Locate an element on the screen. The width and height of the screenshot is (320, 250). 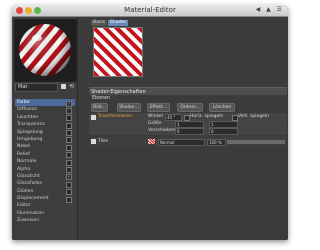
ebenen-label: Ebenen is located at coordinates (101, 98).